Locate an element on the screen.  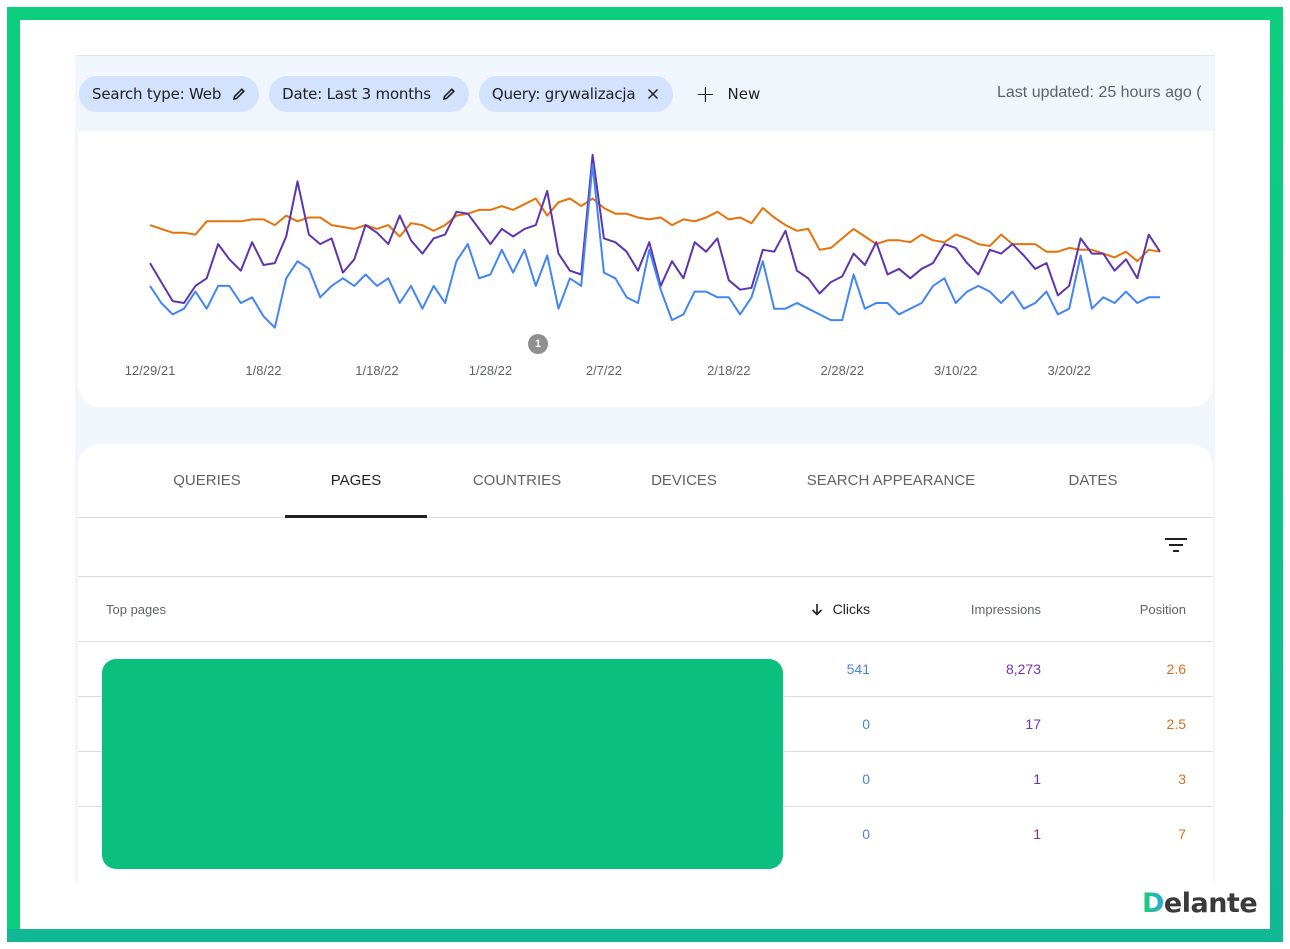
tab-pages: PAGES is located at coordinates (356, 481).